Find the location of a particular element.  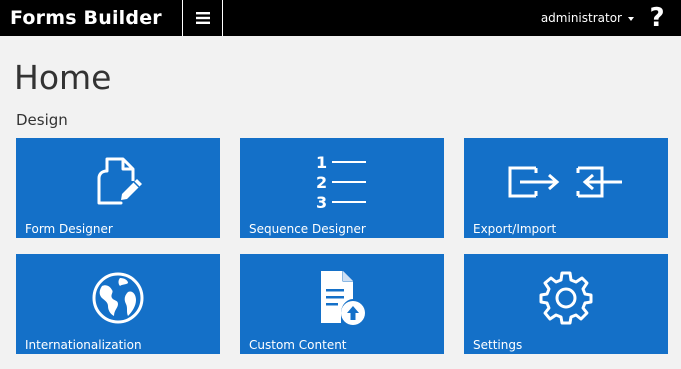

app-title: Forms Builder is located at coordinates (91, 18).